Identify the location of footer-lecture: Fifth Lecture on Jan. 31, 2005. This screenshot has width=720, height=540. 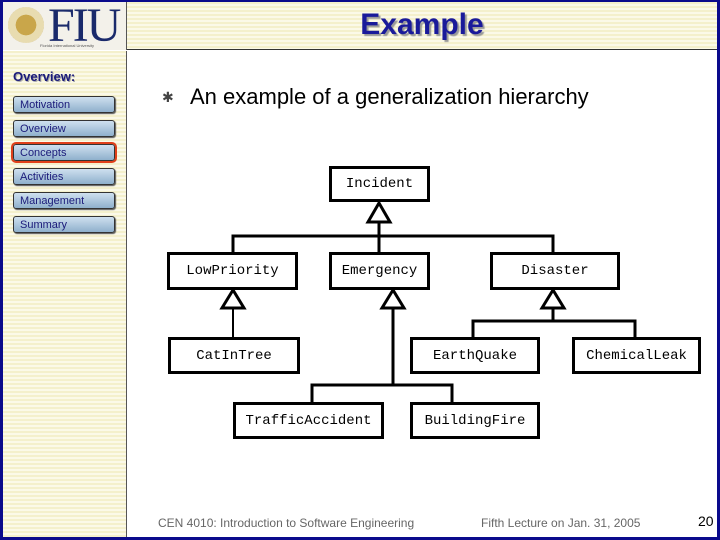
(561, 523).